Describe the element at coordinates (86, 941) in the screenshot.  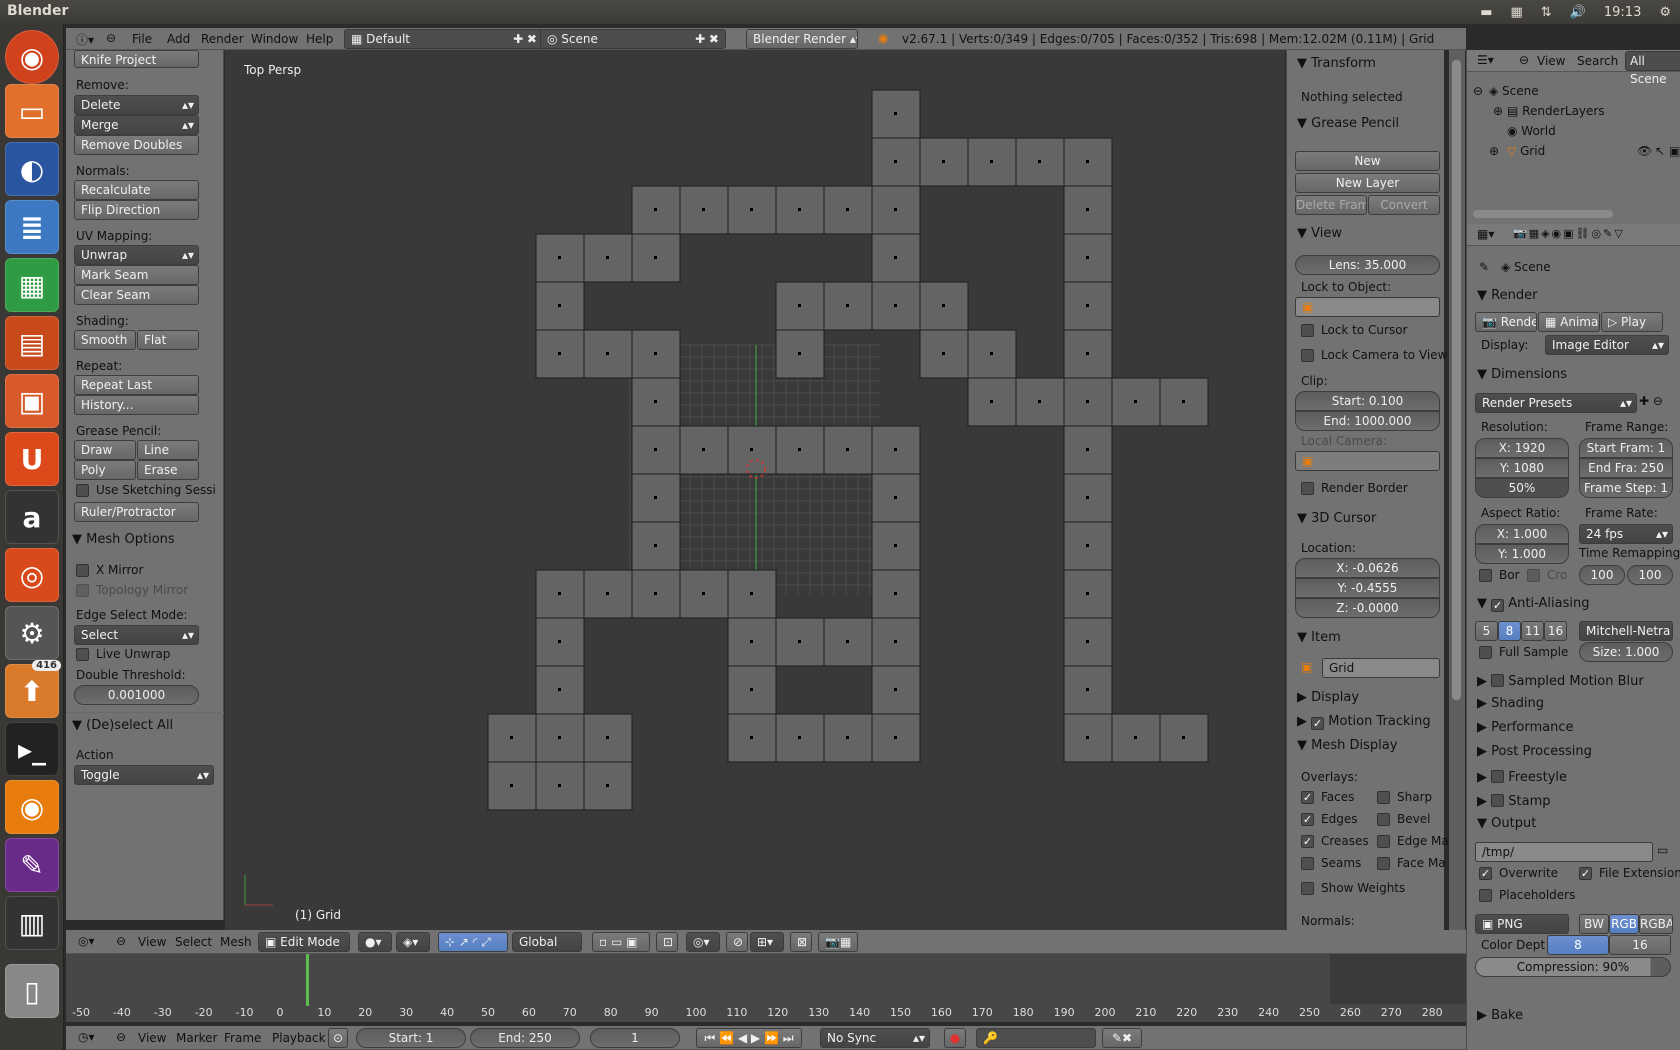
I see `view3d-editor-icon: ◎▾` at that location.